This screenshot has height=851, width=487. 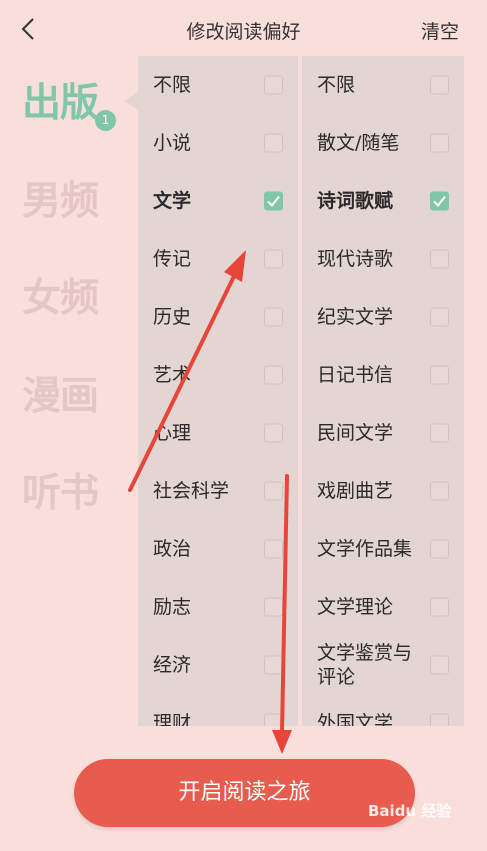 I want to click on header-bar: 修改阅读偏好 清空, so click(x=243, y=29).